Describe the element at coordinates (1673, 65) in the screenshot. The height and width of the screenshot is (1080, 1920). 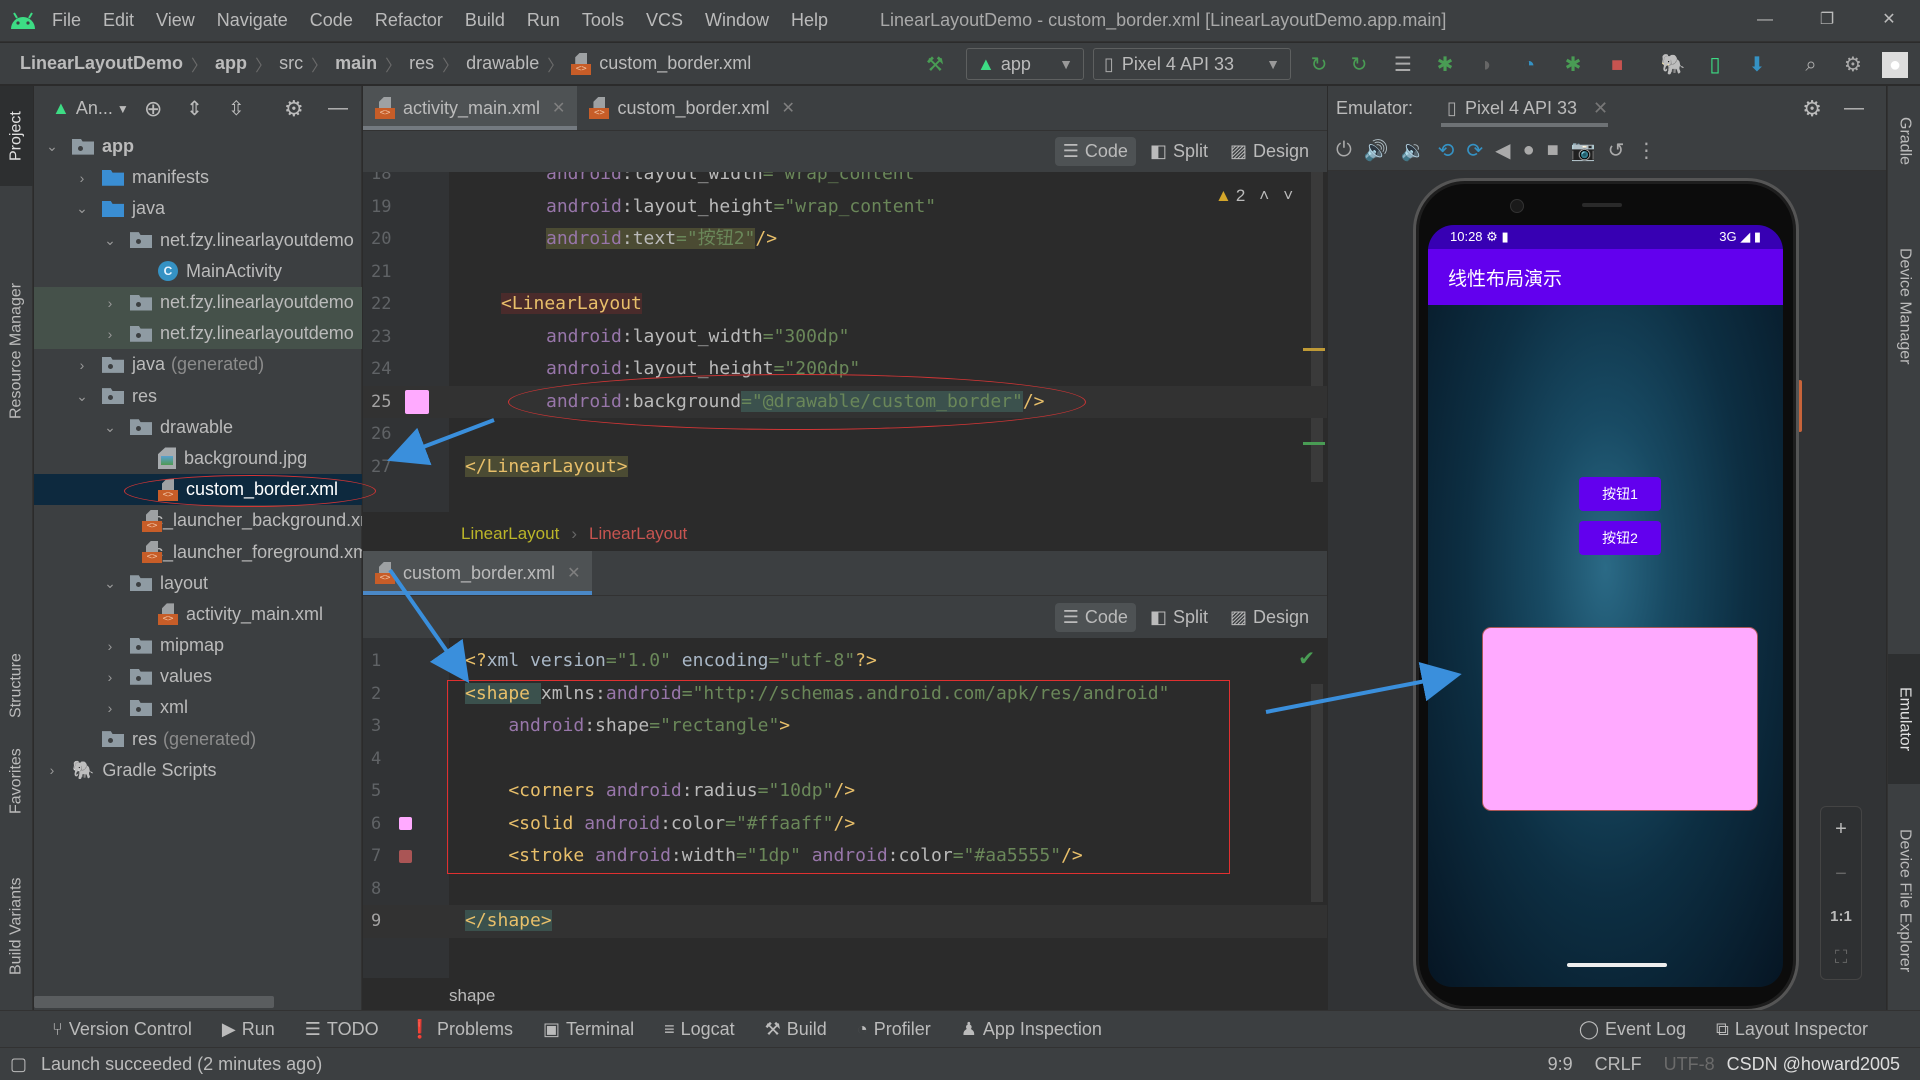
I see `gradle-sync-icon: 🐘` at that location.